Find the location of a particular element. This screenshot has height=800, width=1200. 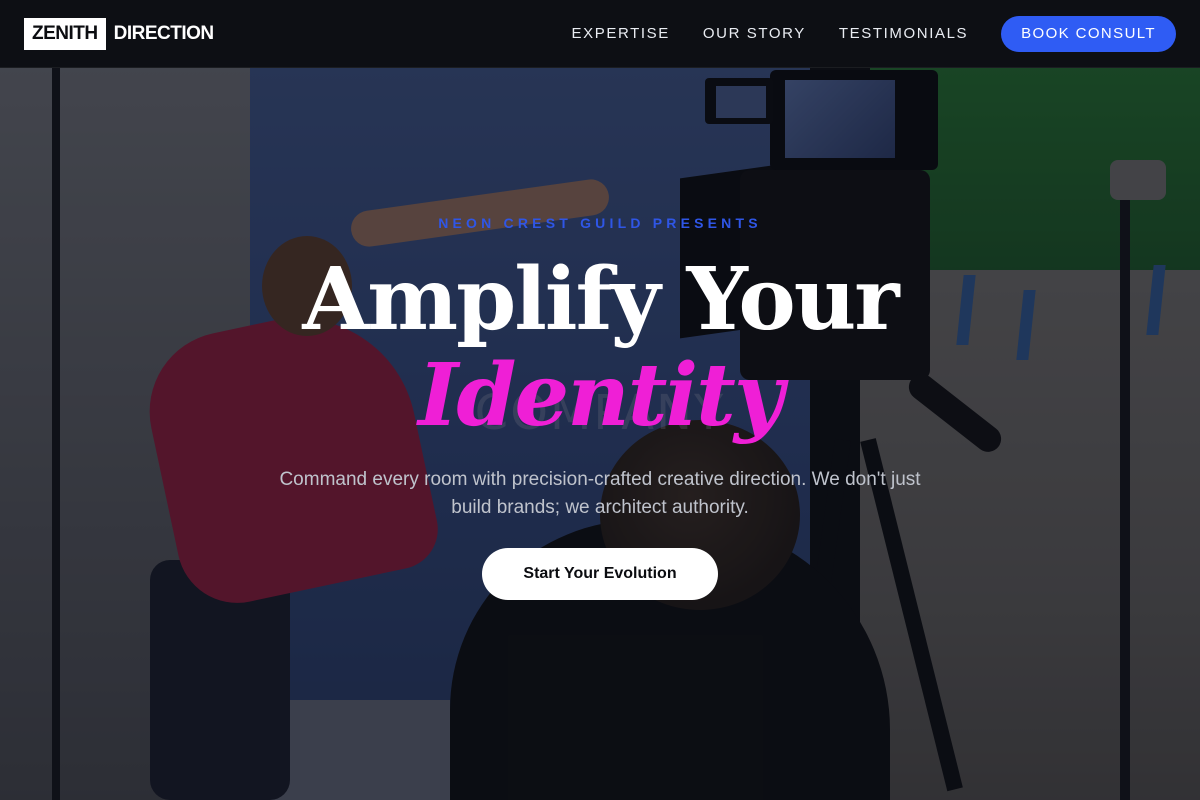

logo-word: DIRECTION is located at coordinates (164, 33).